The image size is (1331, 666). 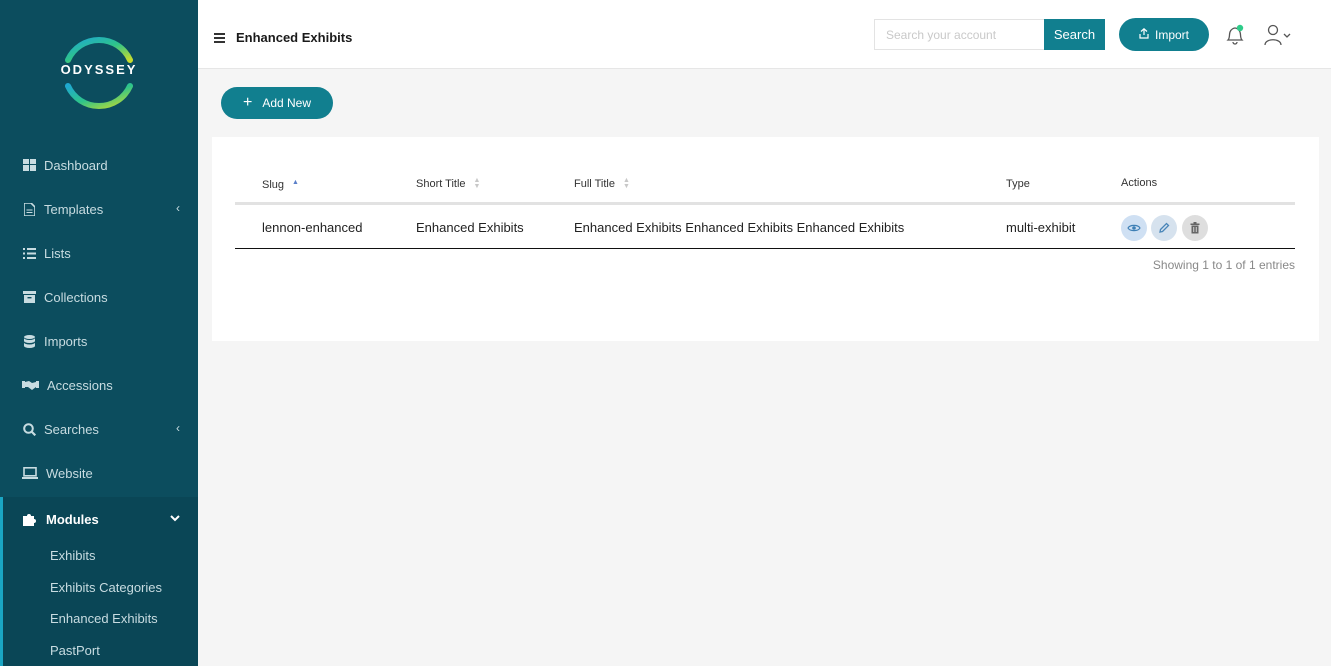 What do you see at coordinates (765, 203) in the screenshot?
I see `header-divider` at bounding box center [765, 203].